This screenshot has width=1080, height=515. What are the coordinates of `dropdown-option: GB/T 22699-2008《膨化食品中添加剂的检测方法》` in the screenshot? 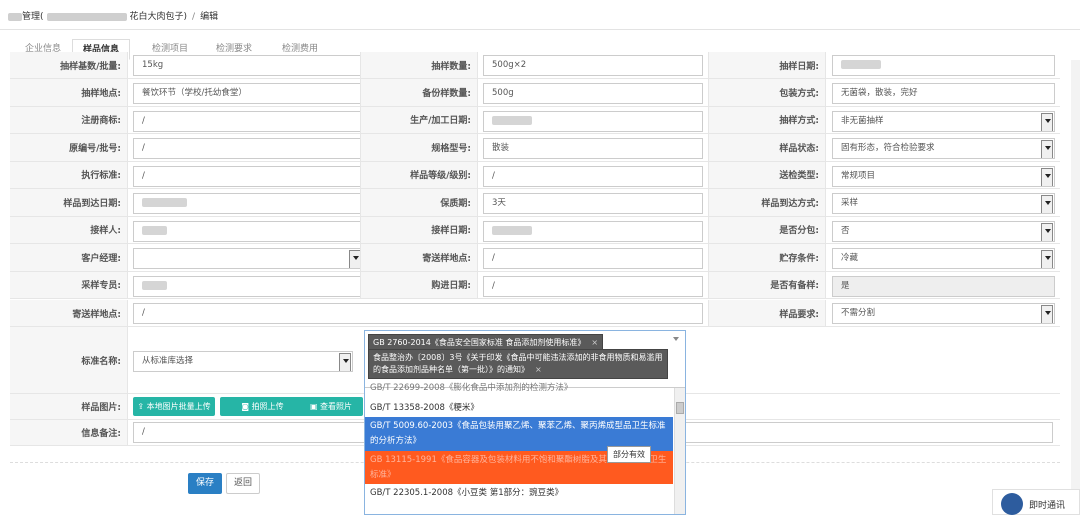 It's located at (519, 388).